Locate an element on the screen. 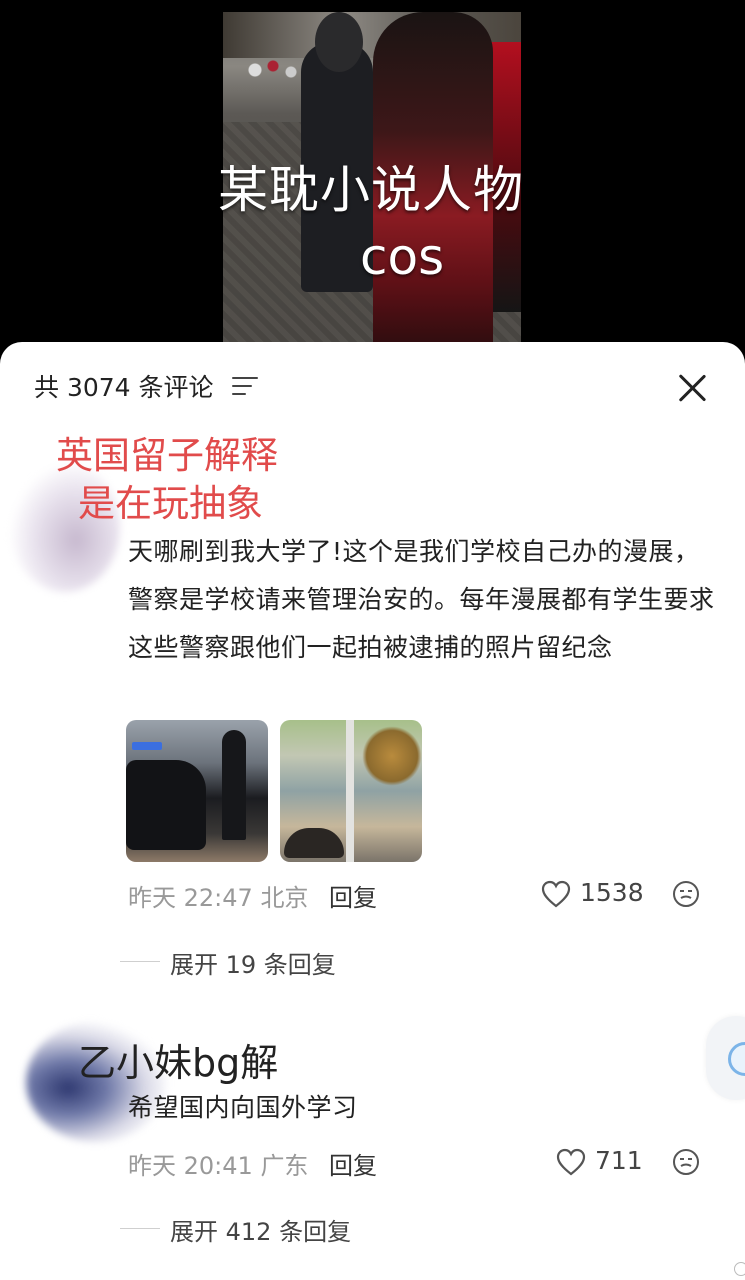  comment-time: 昨天 22:47 is located at coordinates (190, 898).